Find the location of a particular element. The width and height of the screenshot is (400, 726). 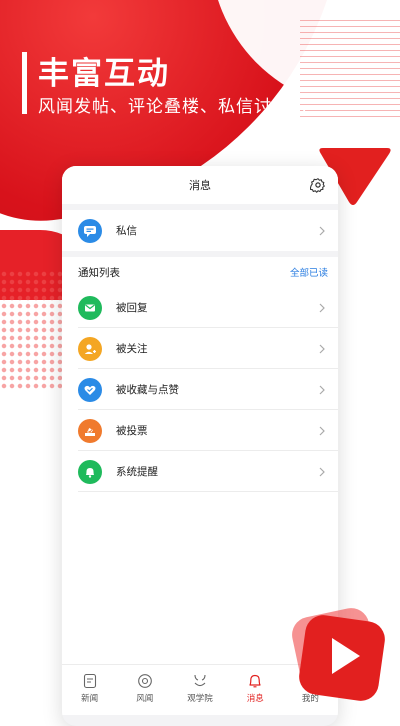

tab-label: 观学院 is located at coordinates (200, 699).